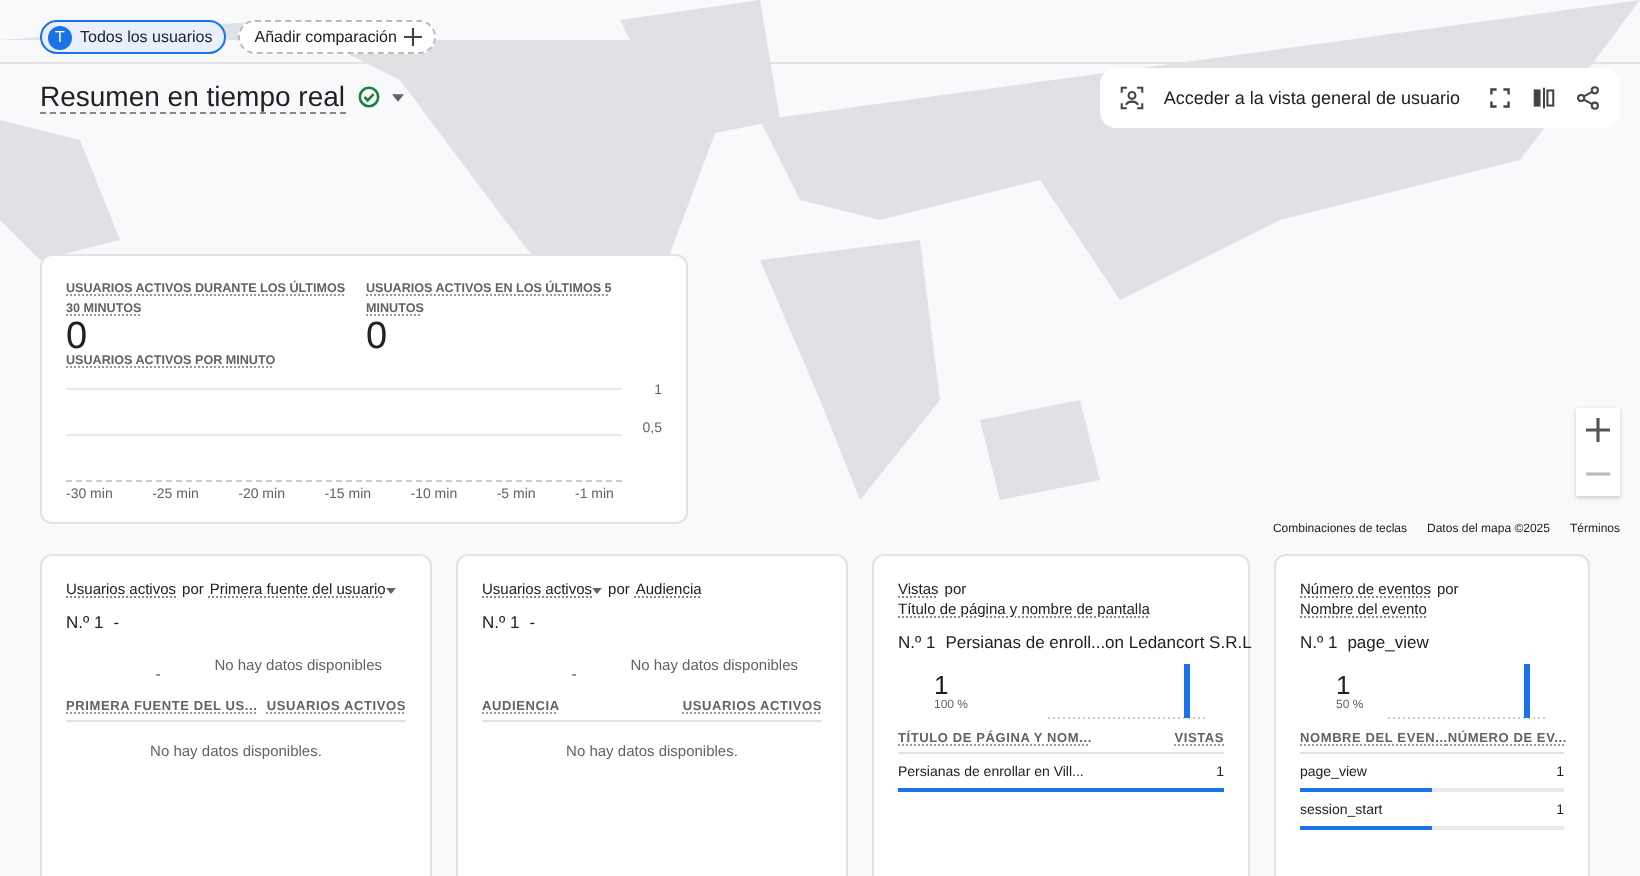 This screenshot has width=1640, height=876. What do you see at coordinates (397, 97) in the screenshot?
I see `caret-icon` at bounding box center [397, 97].